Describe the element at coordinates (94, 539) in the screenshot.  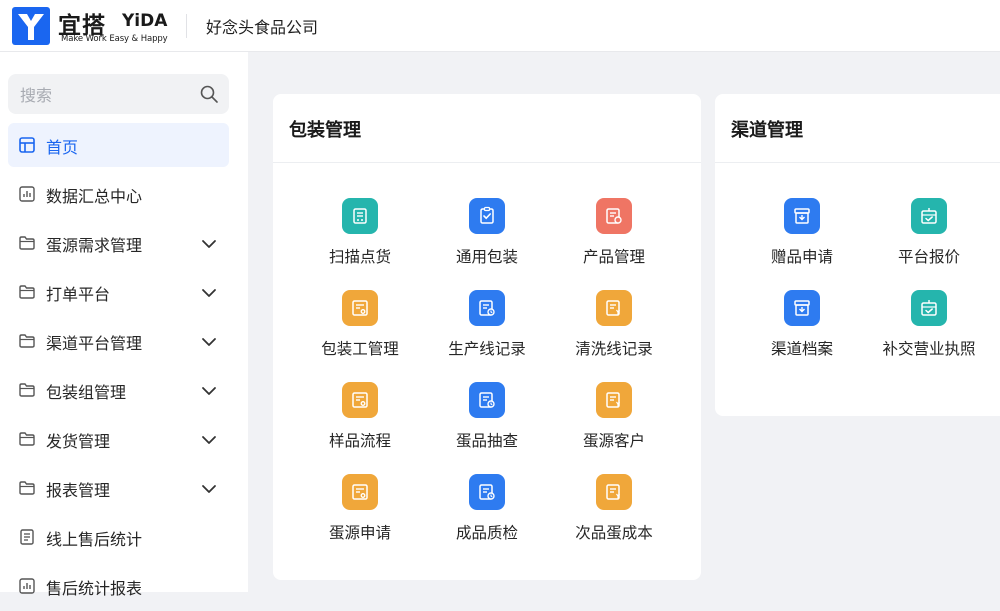
I see `sidebar-item-label: 线上售后统计` at that location.